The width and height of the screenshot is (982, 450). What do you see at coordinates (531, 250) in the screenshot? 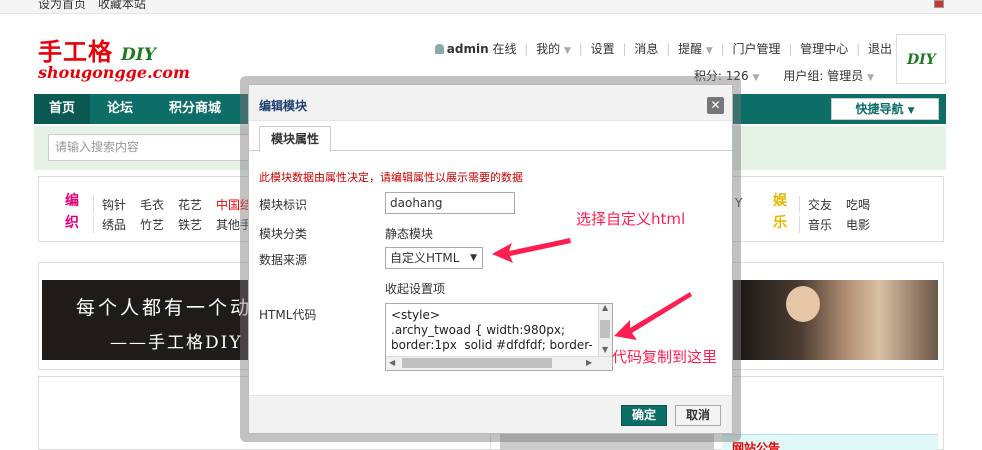
I see `arrow-to-select` at bounding box center [531, 250].